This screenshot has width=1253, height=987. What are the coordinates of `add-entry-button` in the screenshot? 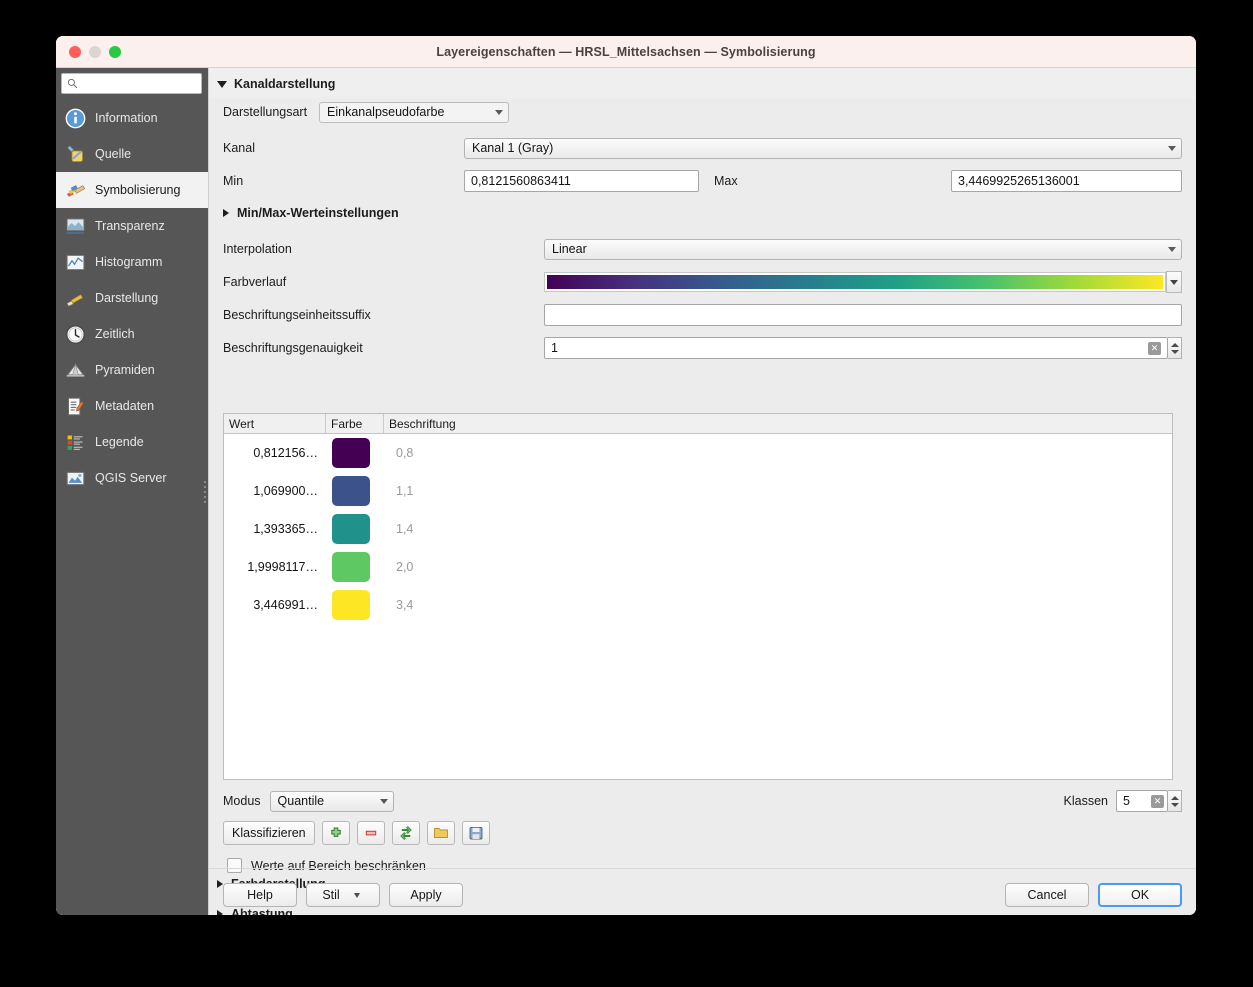 It's located at (335, 833).